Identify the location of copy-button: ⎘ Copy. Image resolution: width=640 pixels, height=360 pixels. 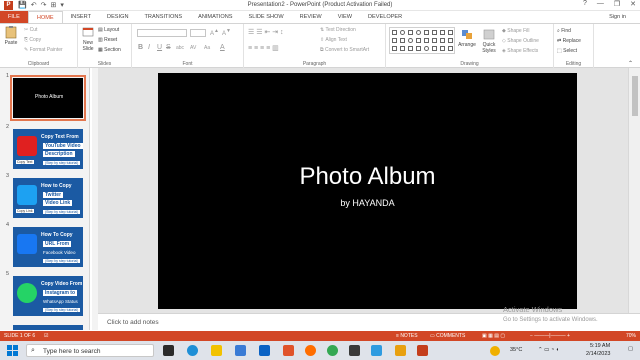
(32, 40).